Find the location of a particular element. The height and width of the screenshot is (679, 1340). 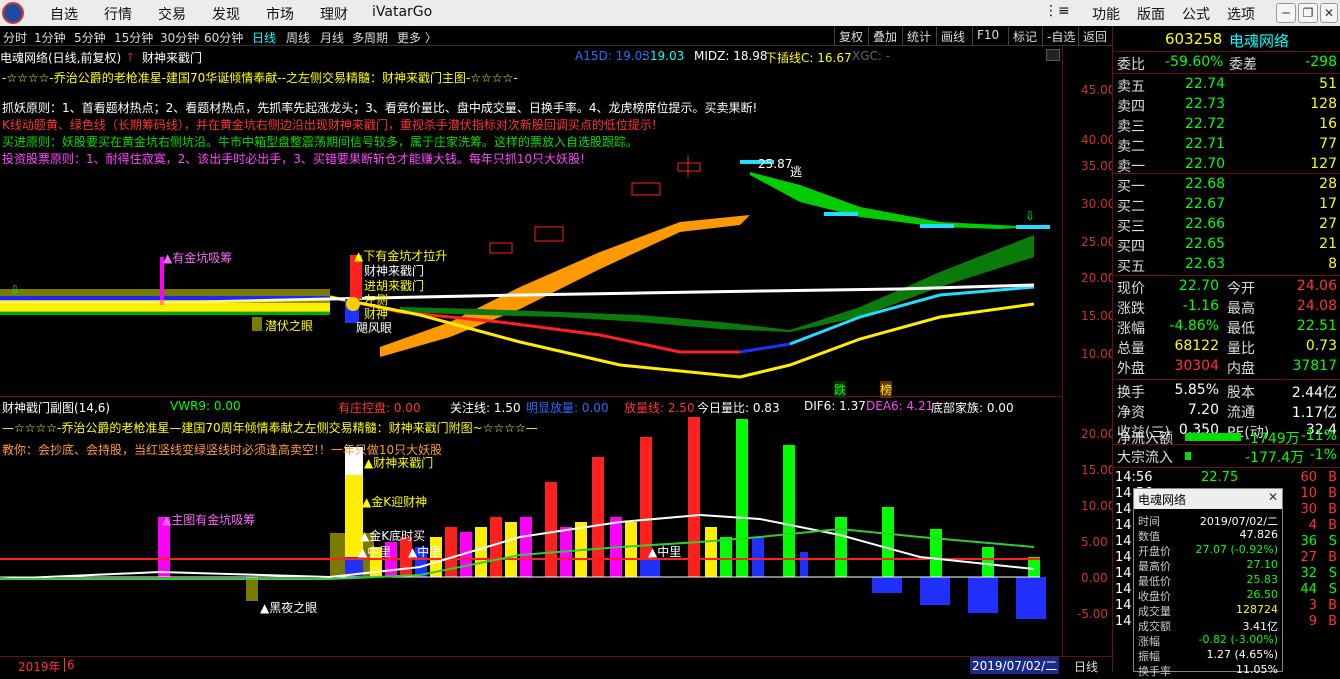

bid-price: 22.63 is located at coordinates (1205, 264).